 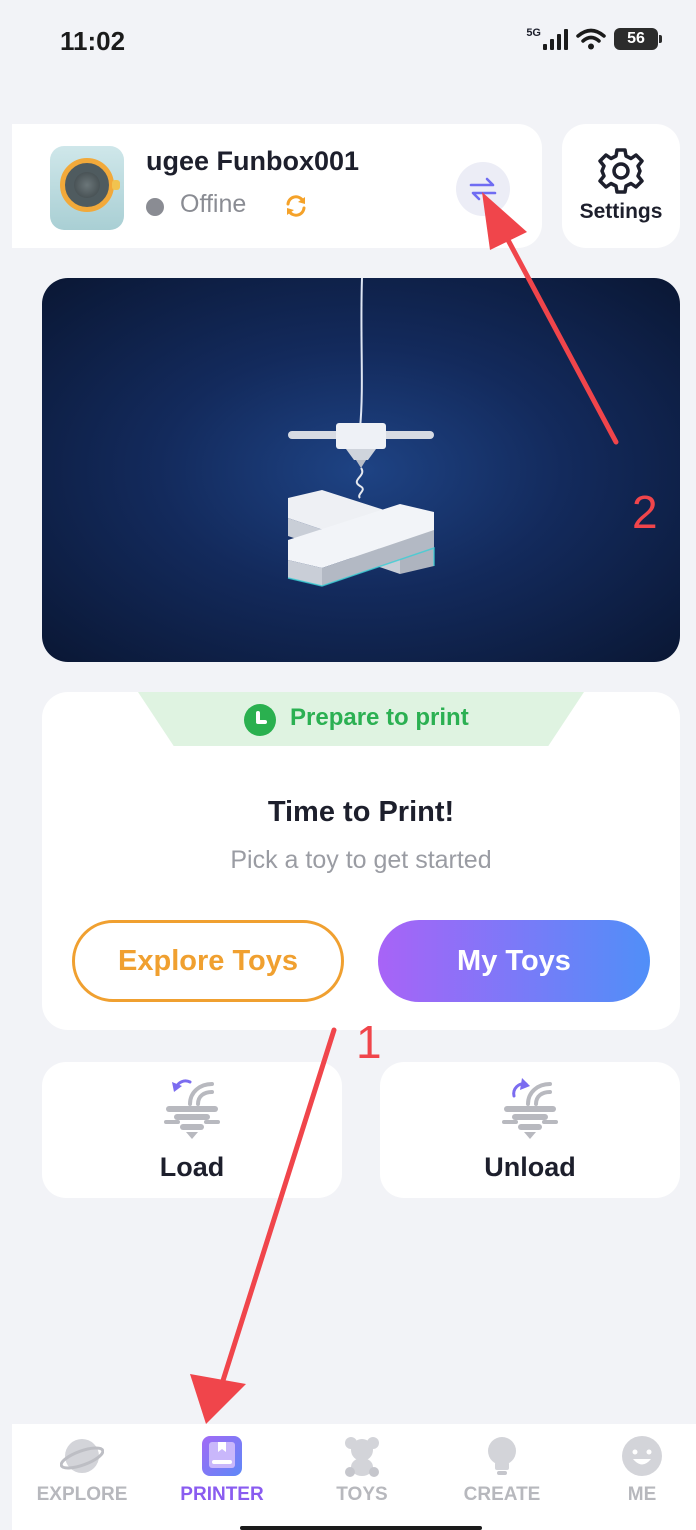 What do you see at coordinates (362, 1457) in the screenshot?
I see `teddy-bear-icon` at bounding box center [362, 1457].